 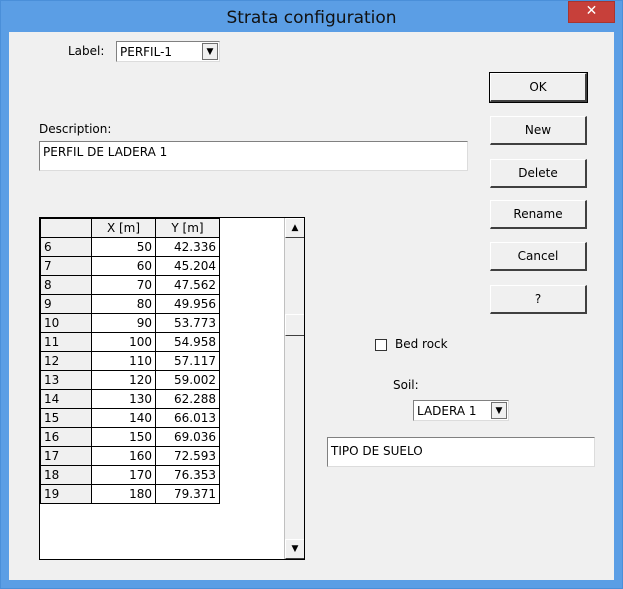 I want to click on window-title: Strata configuration, so click(x=311, y=18).